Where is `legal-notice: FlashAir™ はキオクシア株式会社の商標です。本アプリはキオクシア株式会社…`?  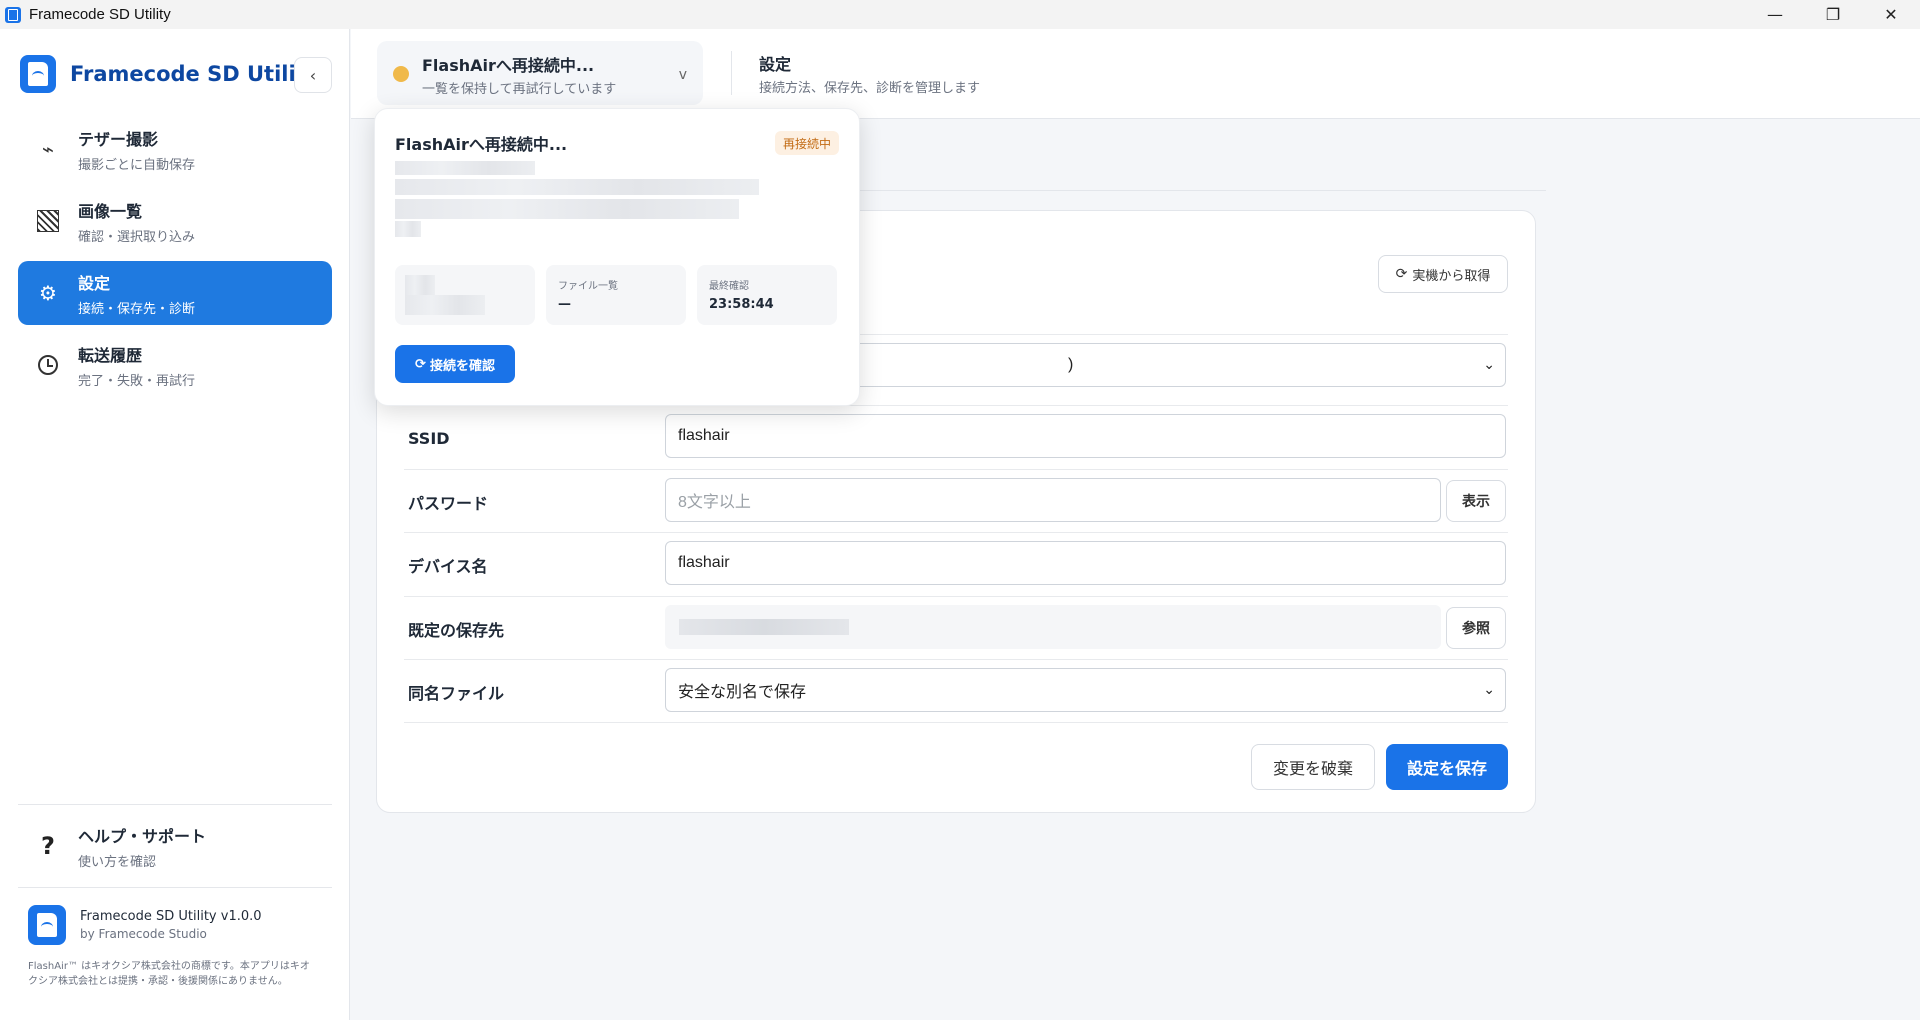 legal-notice: FlashAir™ はキオクシア株式会社の商標です。本アプリはキオクシア株式会社… is located at coordinates (169, 974).